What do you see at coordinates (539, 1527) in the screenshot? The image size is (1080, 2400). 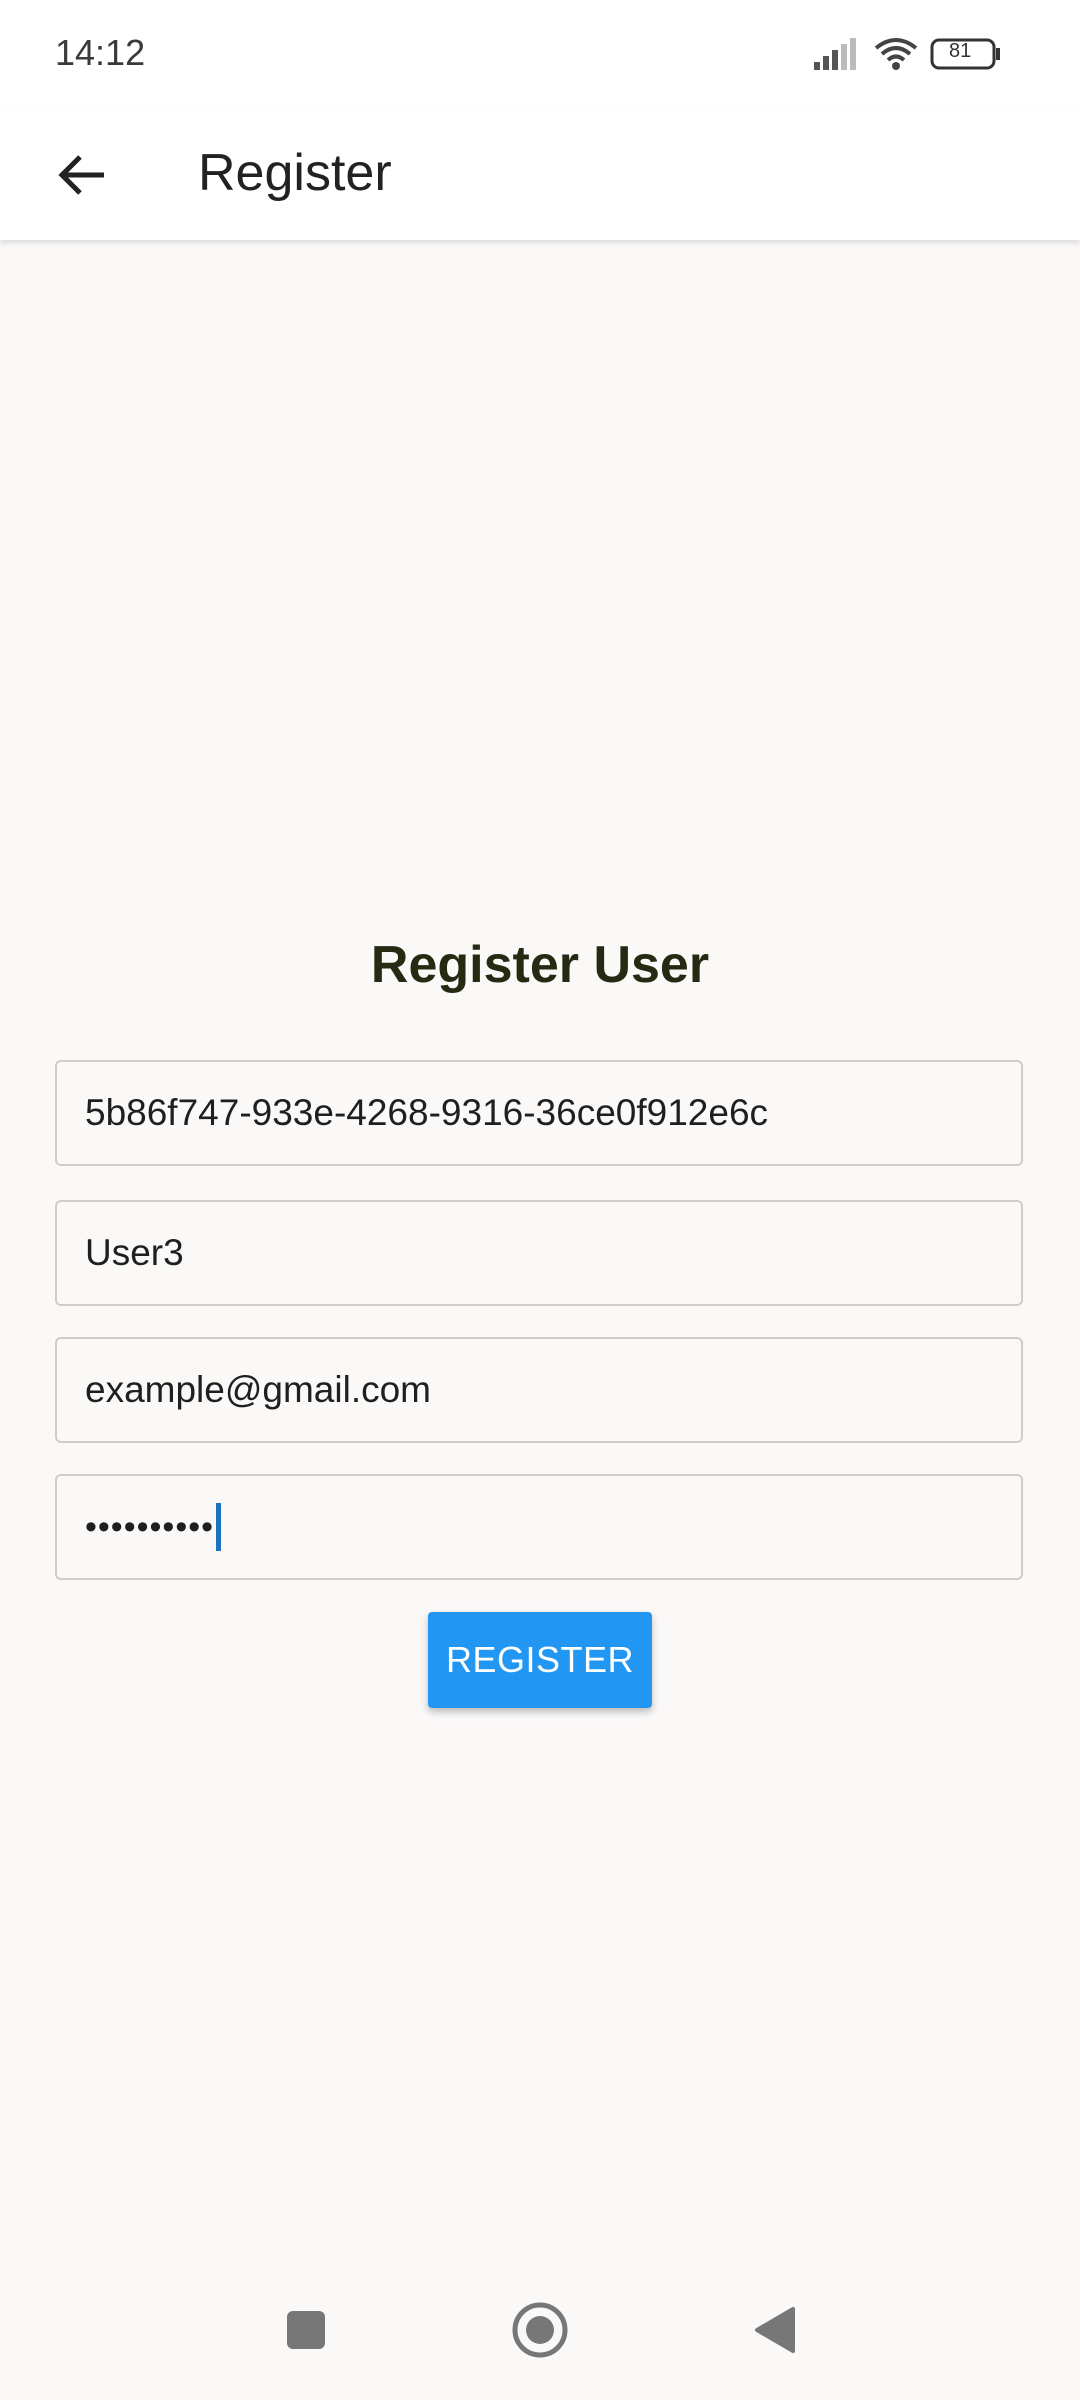 I see `password-field: ••••••••••` at bounding box center [539, 1527].